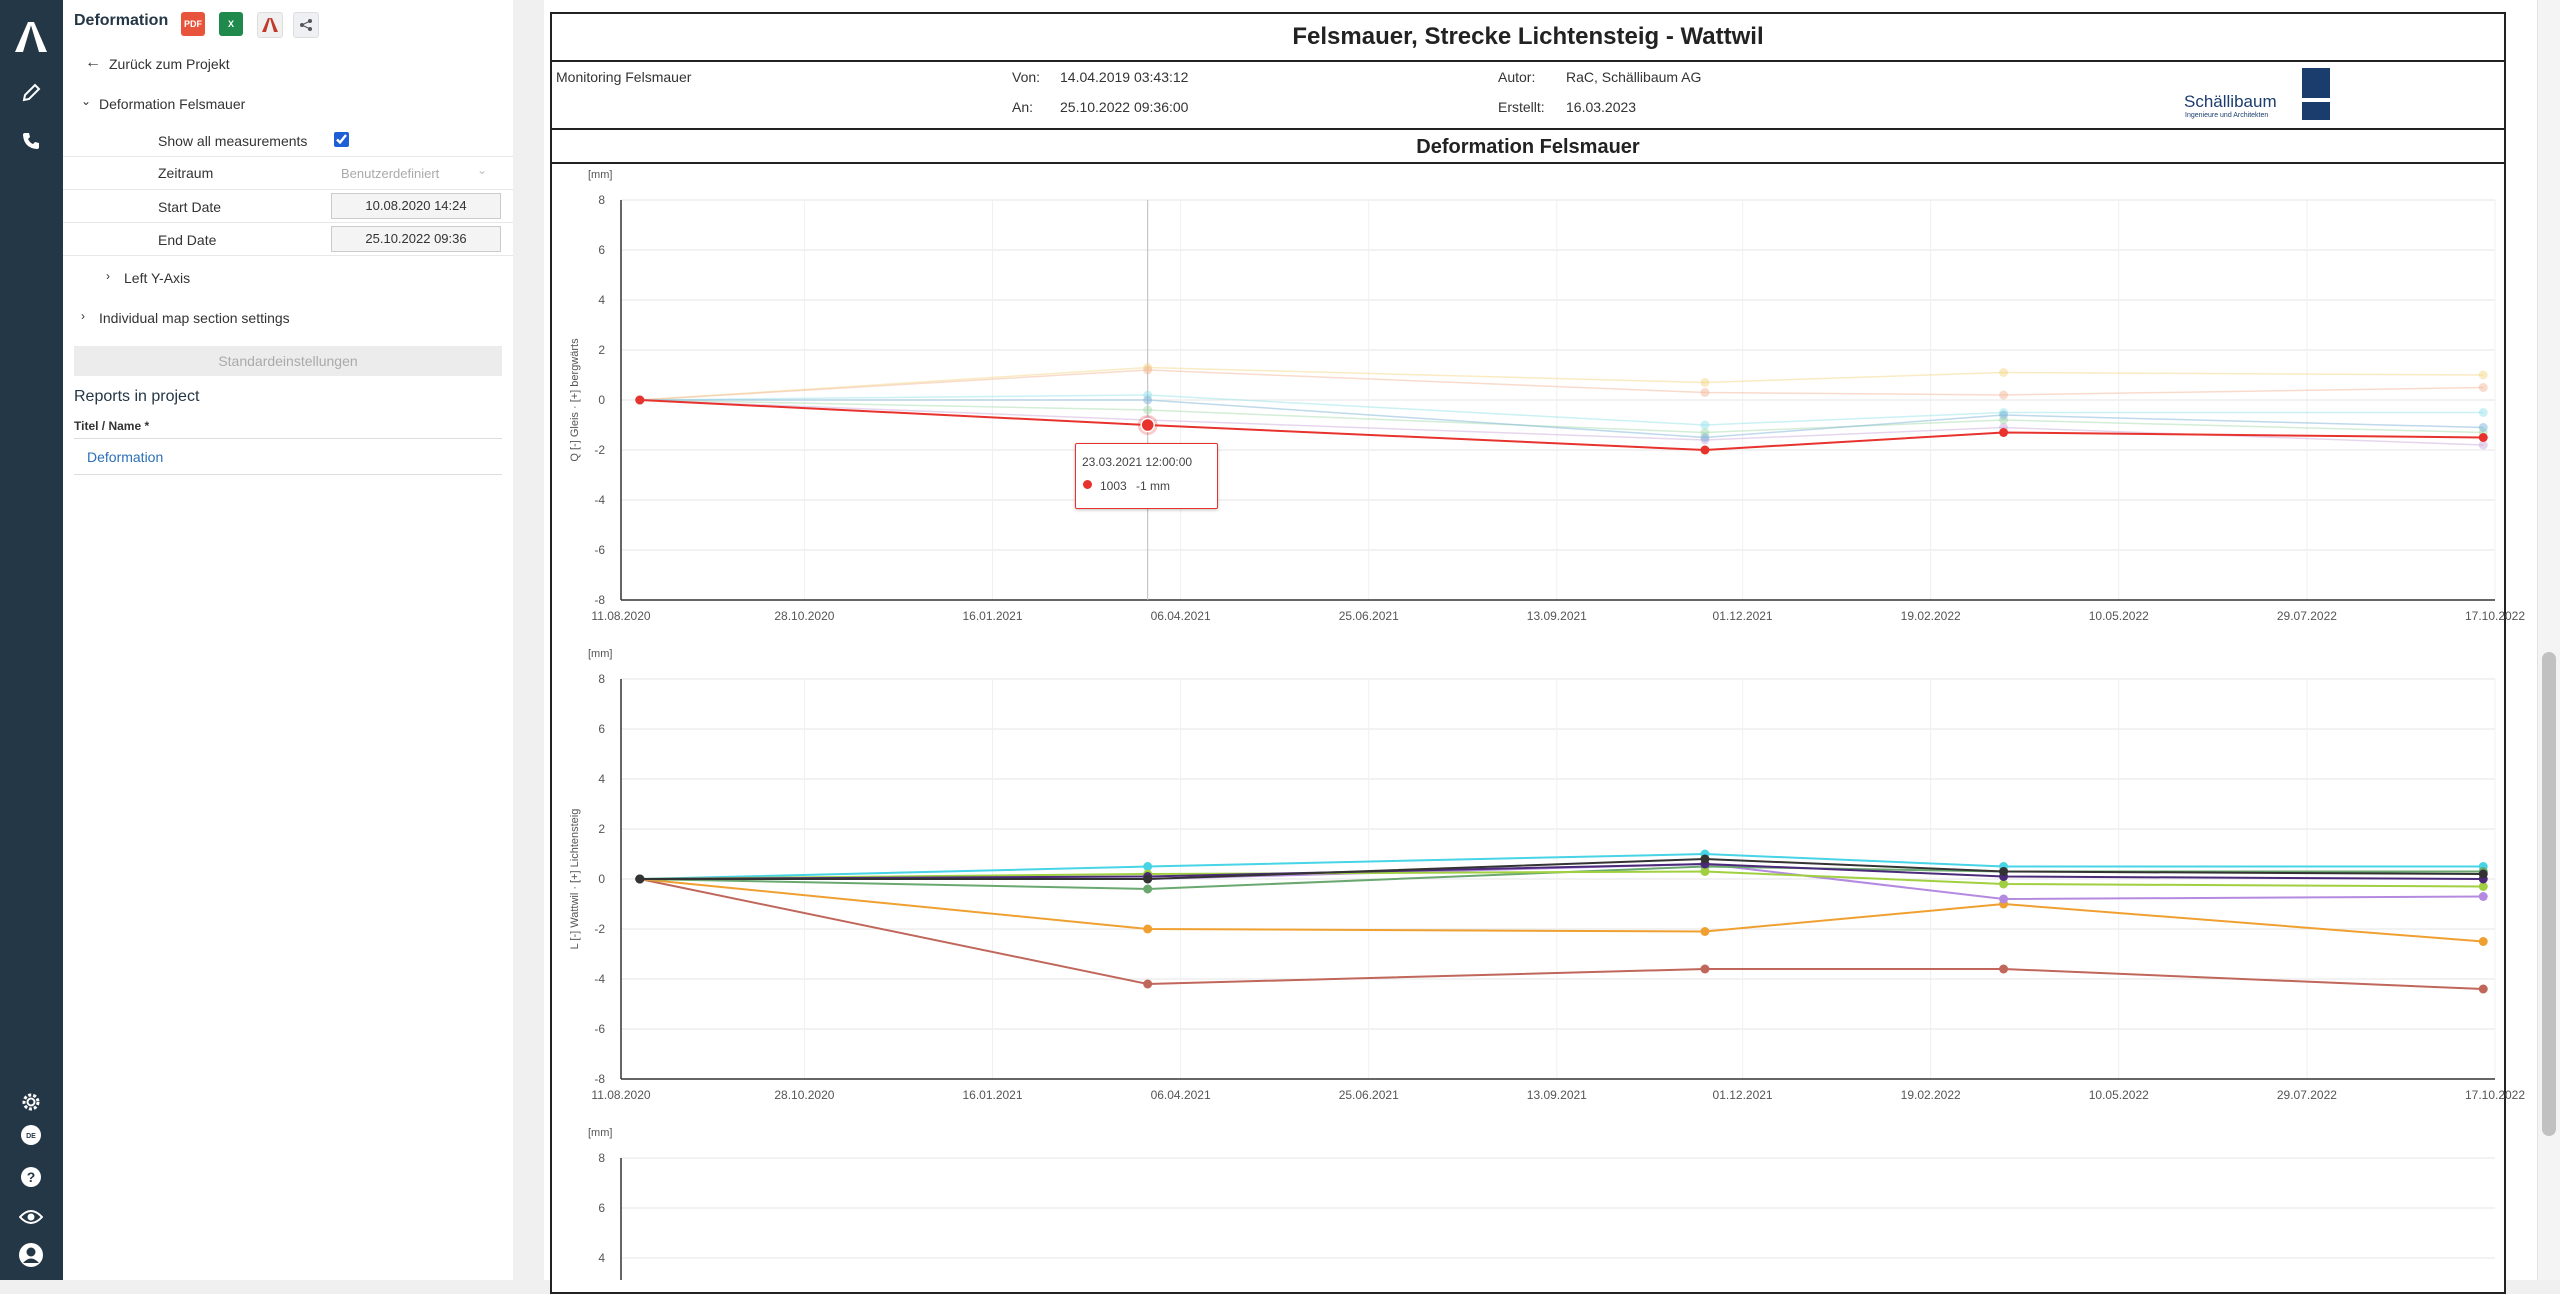 Image resolution: width=2560 pixels, height=1294 pixels. I want to click on report-scrollbar, so click(2548, 640).